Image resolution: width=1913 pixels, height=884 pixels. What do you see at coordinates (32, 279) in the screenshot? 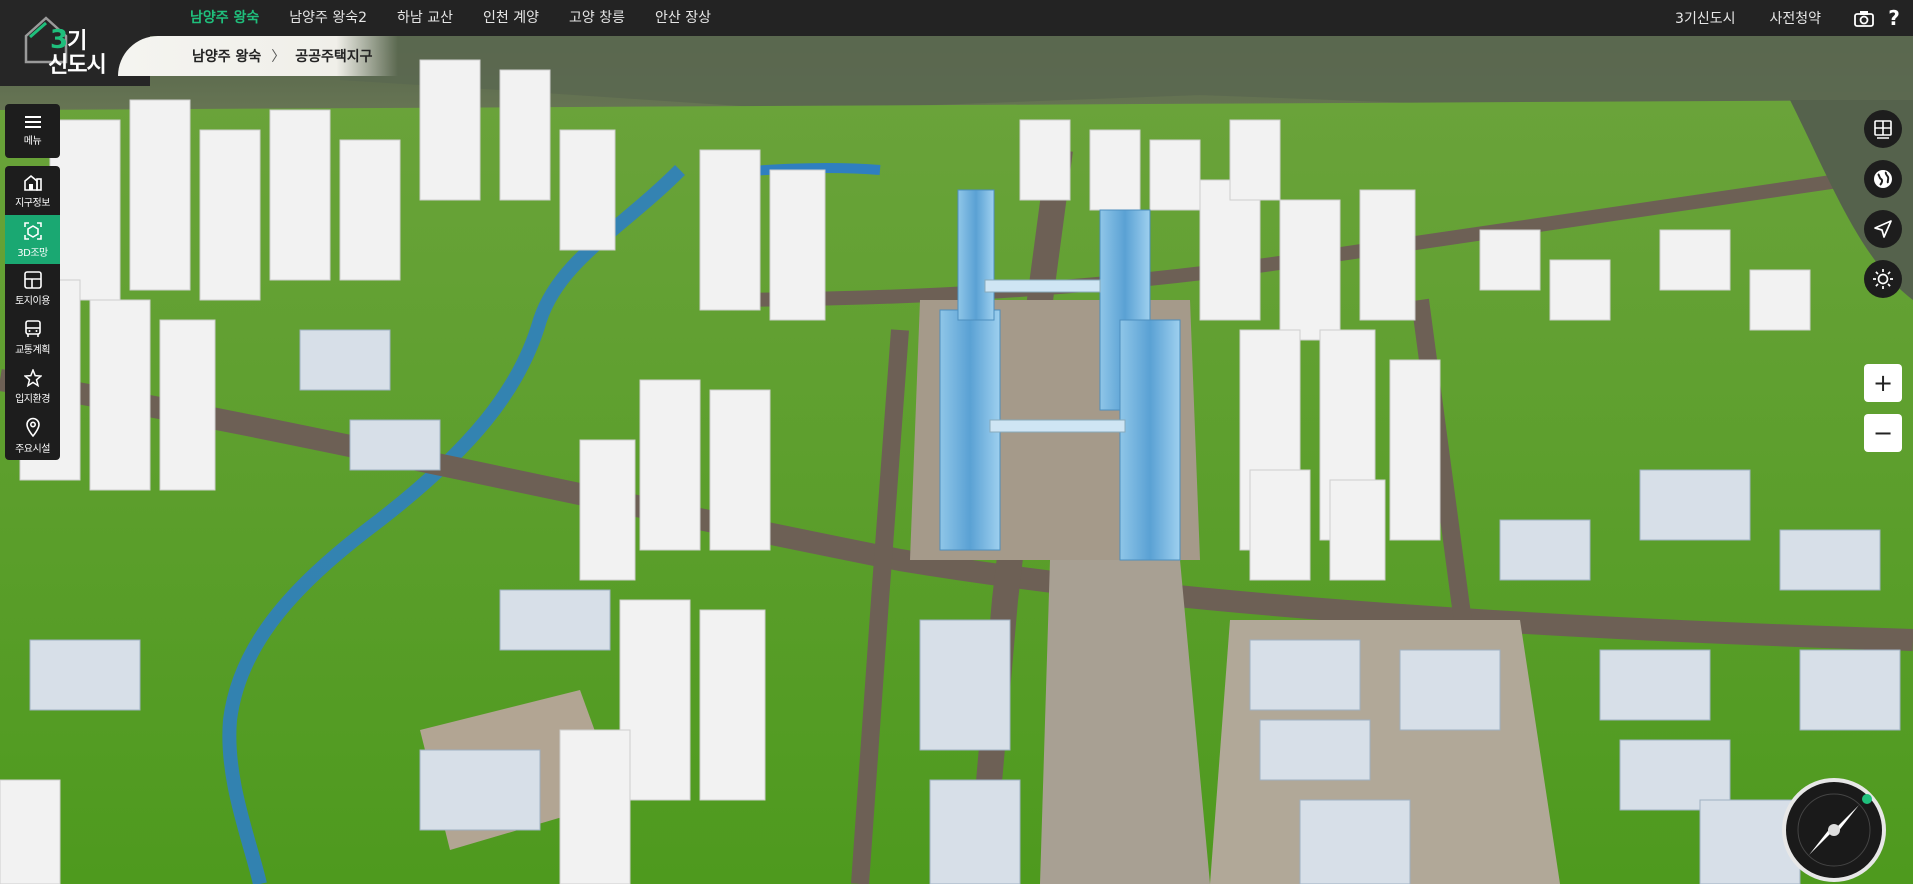
I see `land-use-icon` at bounding box center [32, 279].